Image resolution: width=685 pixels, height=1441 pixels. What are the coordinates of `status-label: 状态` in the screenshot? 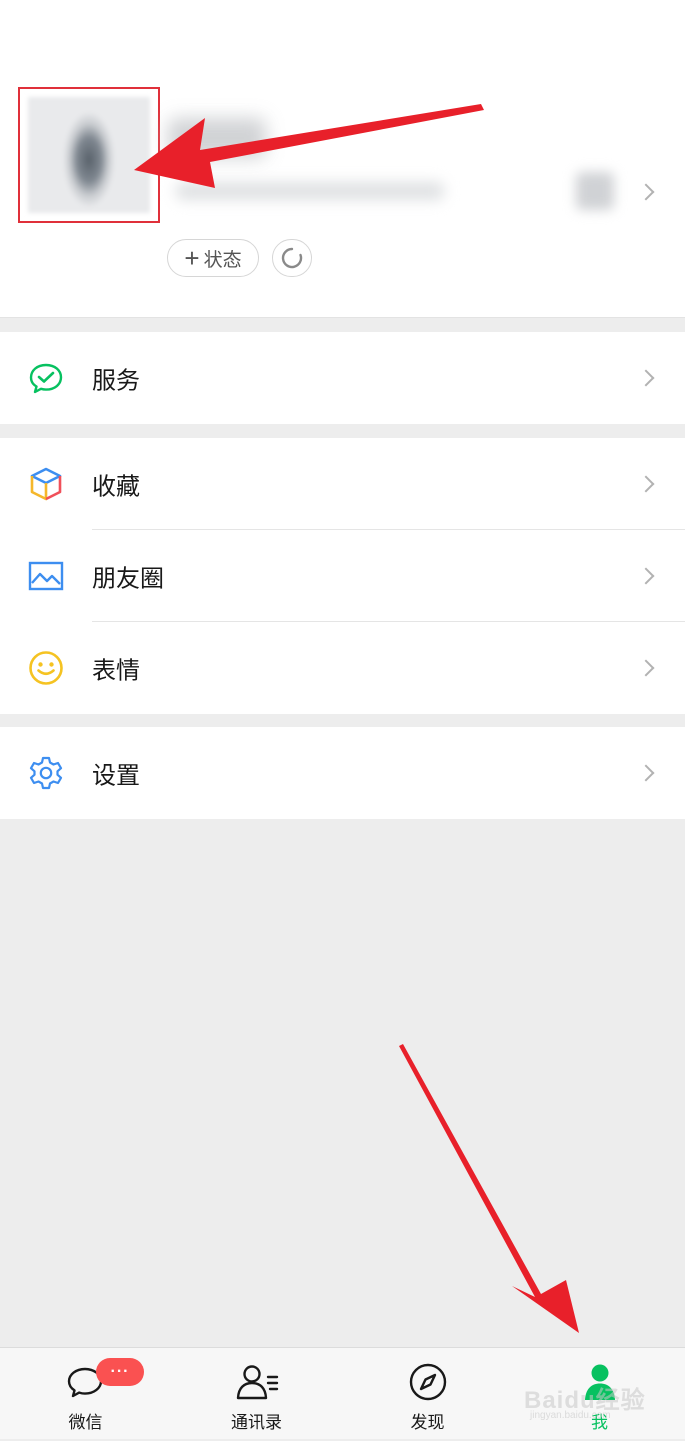 It's located at (222, 260).